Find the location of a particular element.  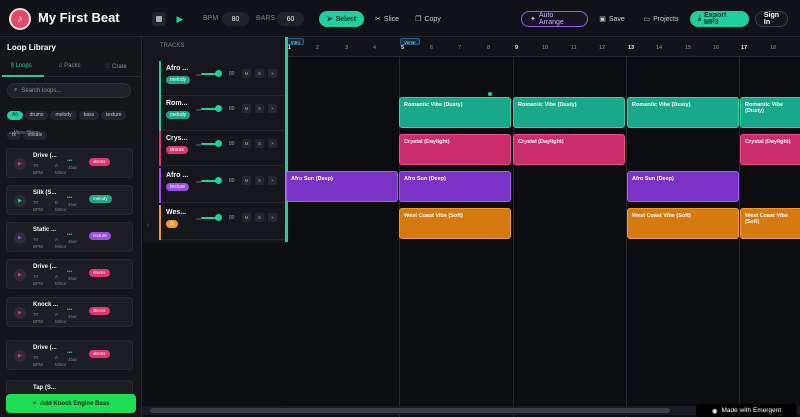

tab-crate-label: Crate is located at coordinates (119, 67).